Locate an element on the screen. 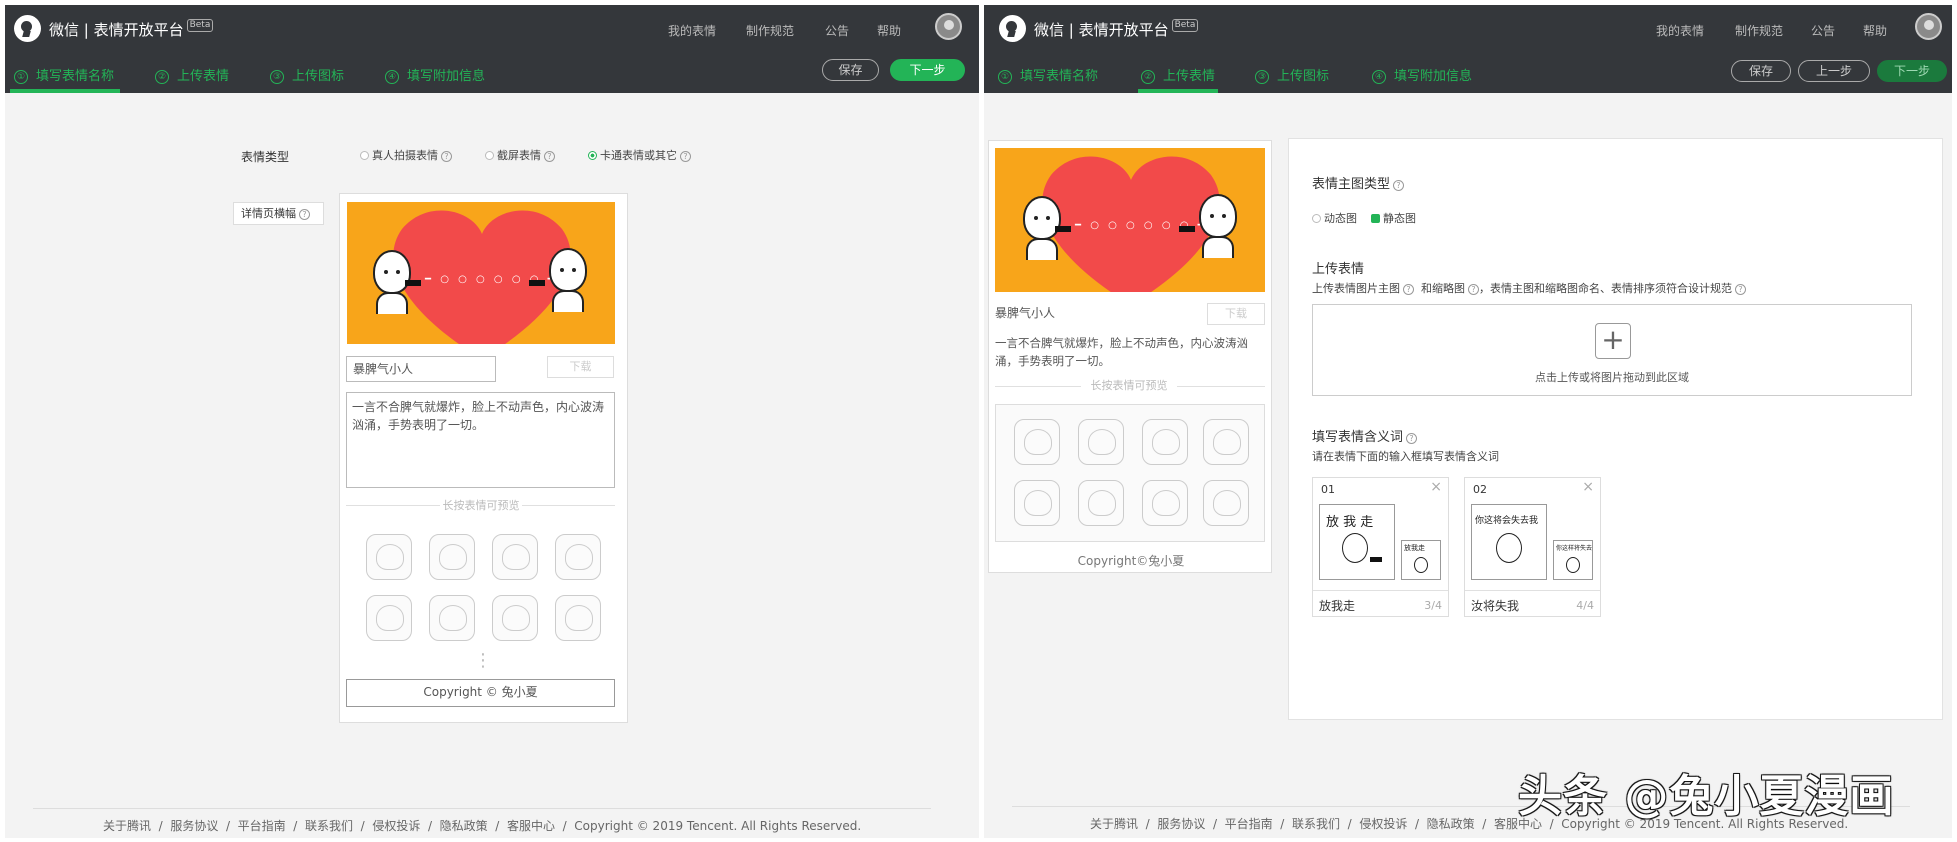 The image size is (1957, 842). sticker-caption: 你这将会失去我 is located at coordinates (1507, 521).